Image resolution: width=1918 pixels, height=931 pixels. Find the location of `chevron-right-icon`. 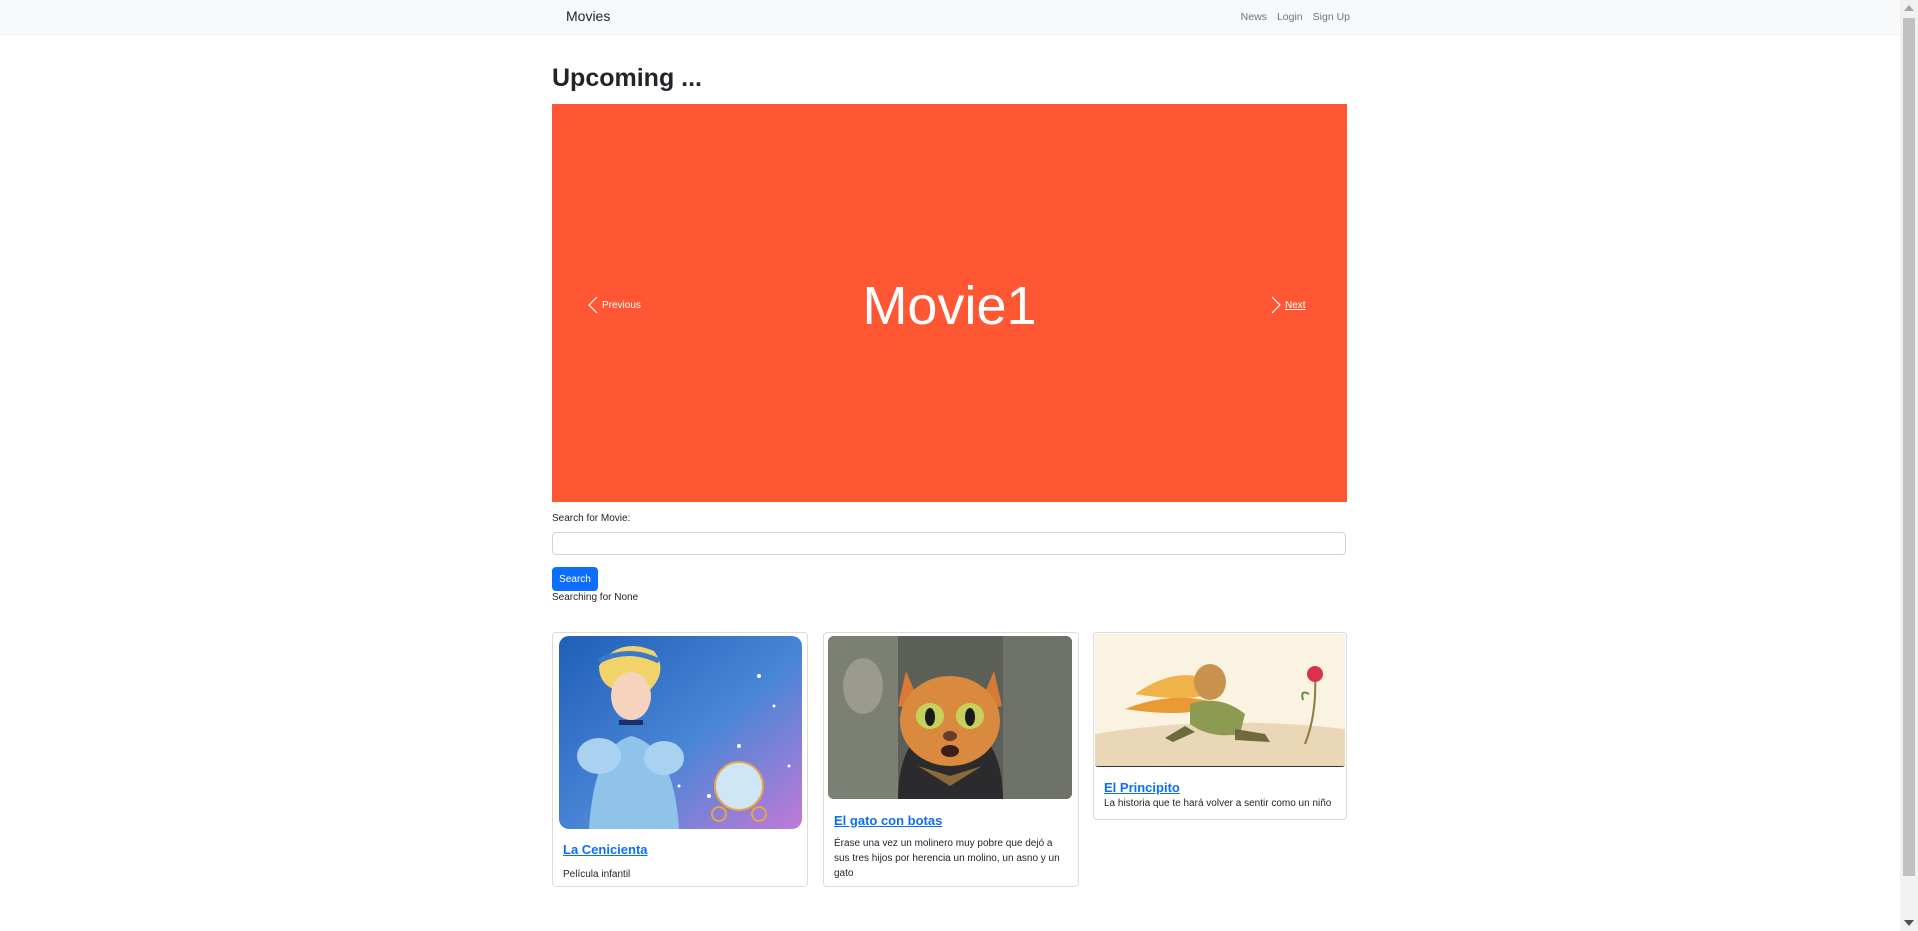

chevron-right-icon is located at coordinates (1276, 305).